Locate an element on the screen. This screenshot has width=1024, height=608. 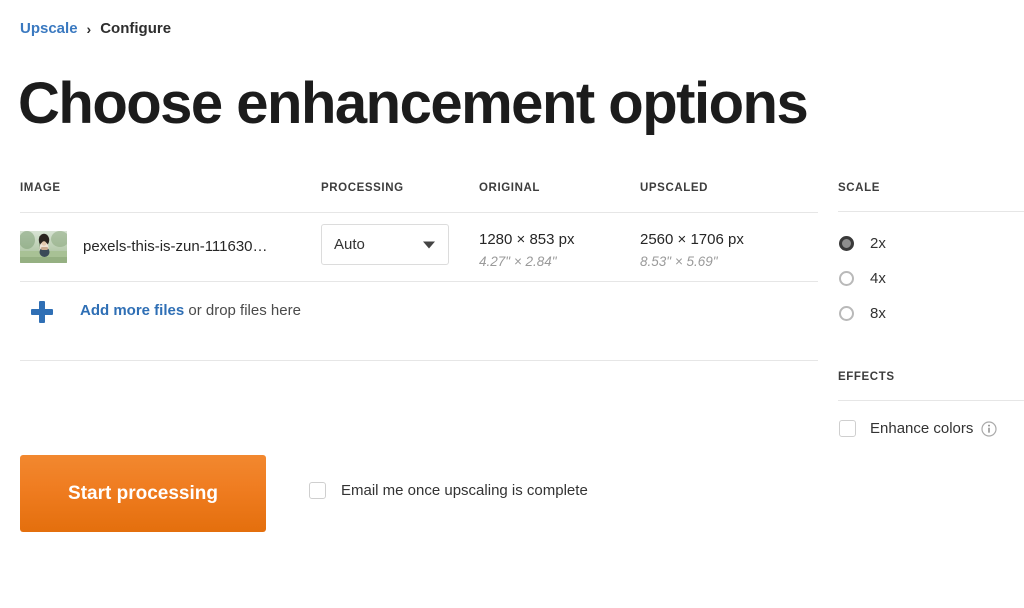
email-notify-option: Email me once upscaling is complete is located at coordinates (448, 490).